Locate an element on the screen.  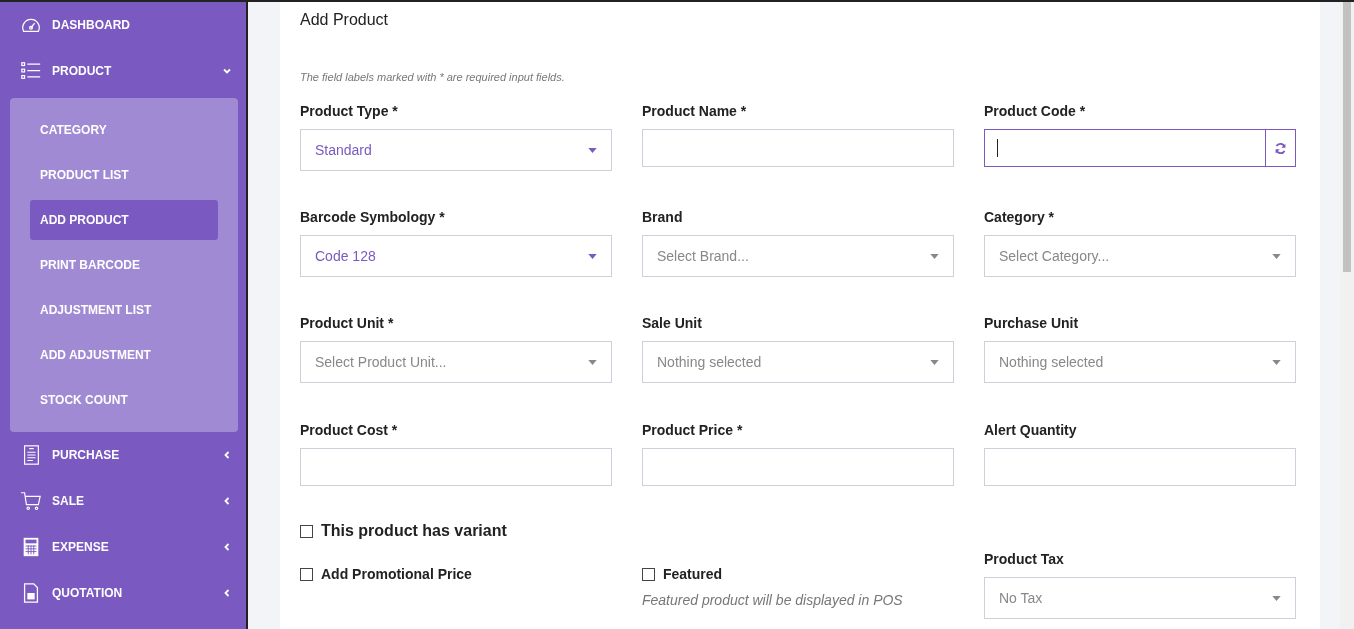
form-title: Add Product is located at coordinates (345, 19).